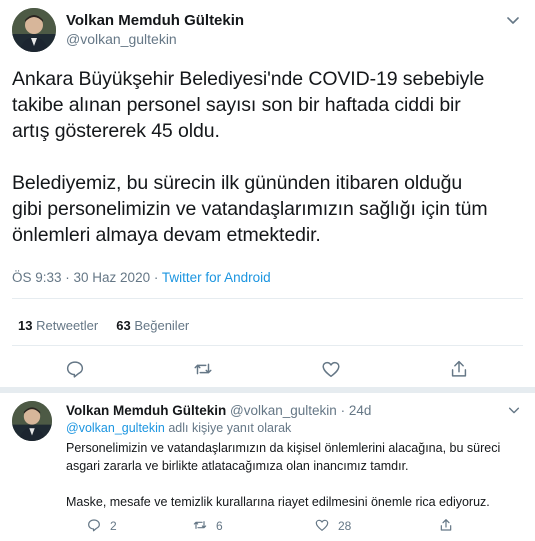  Describe the element at coordinates (345, 526) in the screenshot. I see `like-count: 28` at that location.